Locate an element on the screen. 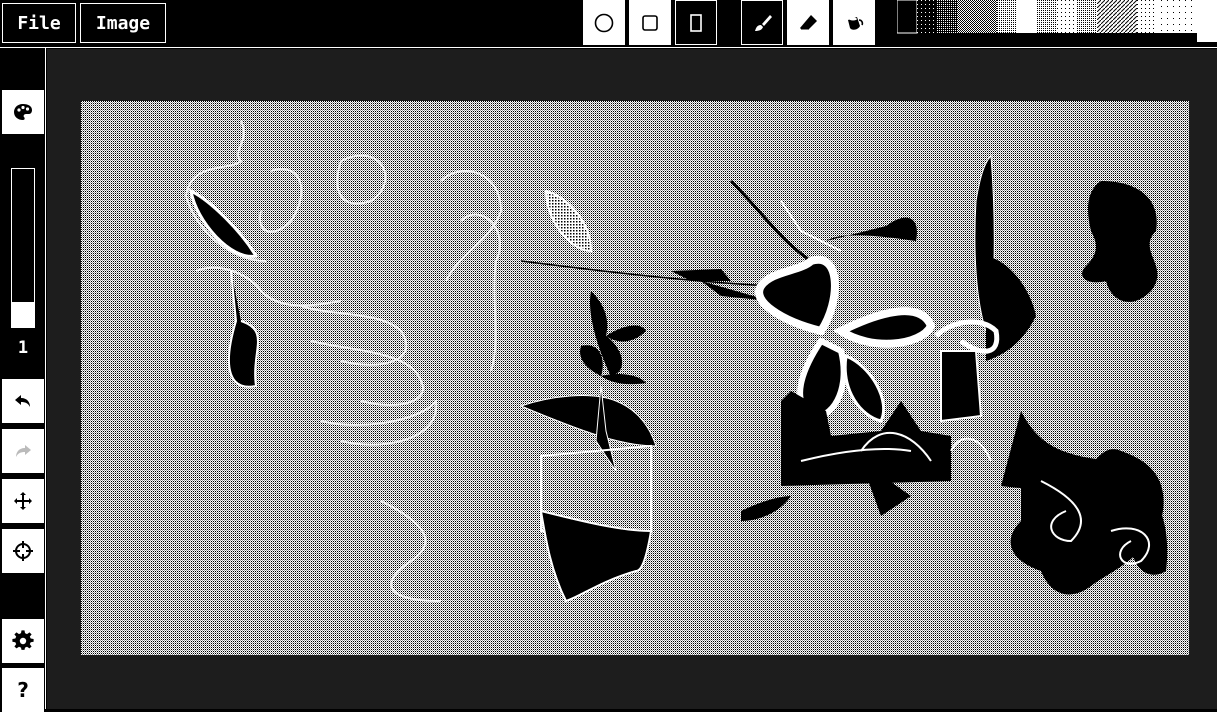 The image size is (1217, 712). crosshair-icon is located at coordinates (23, 551).